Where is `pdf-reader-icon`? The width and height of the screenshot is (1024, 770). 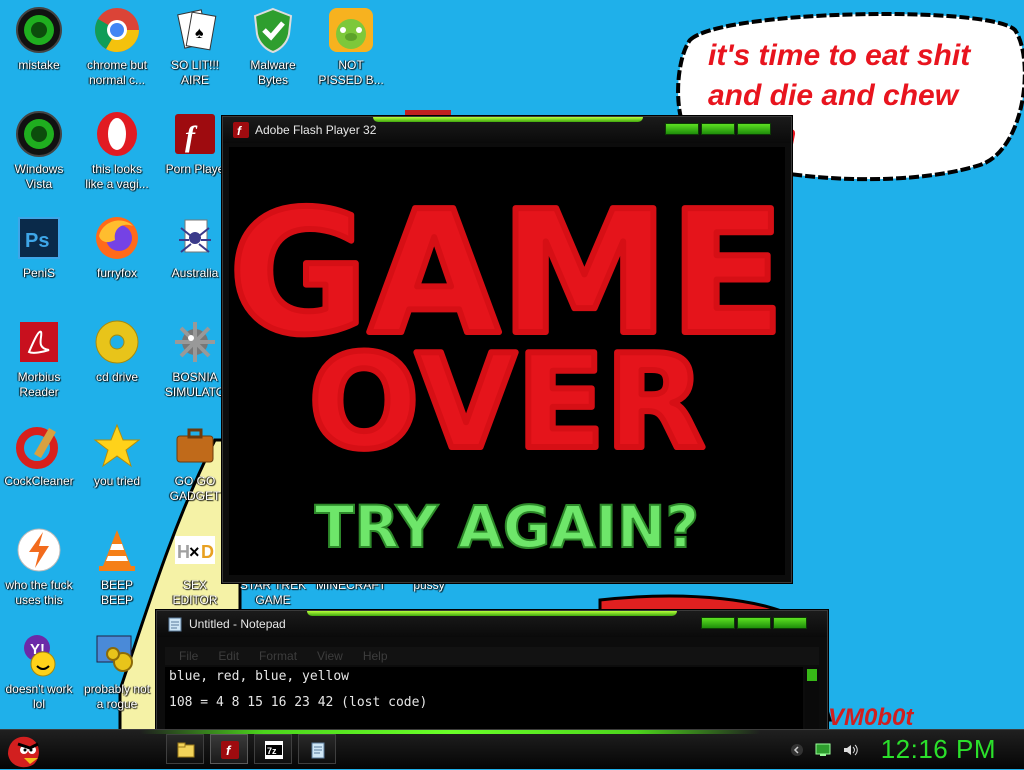
pdf-reader-icon is located at coordinates (39, 342).